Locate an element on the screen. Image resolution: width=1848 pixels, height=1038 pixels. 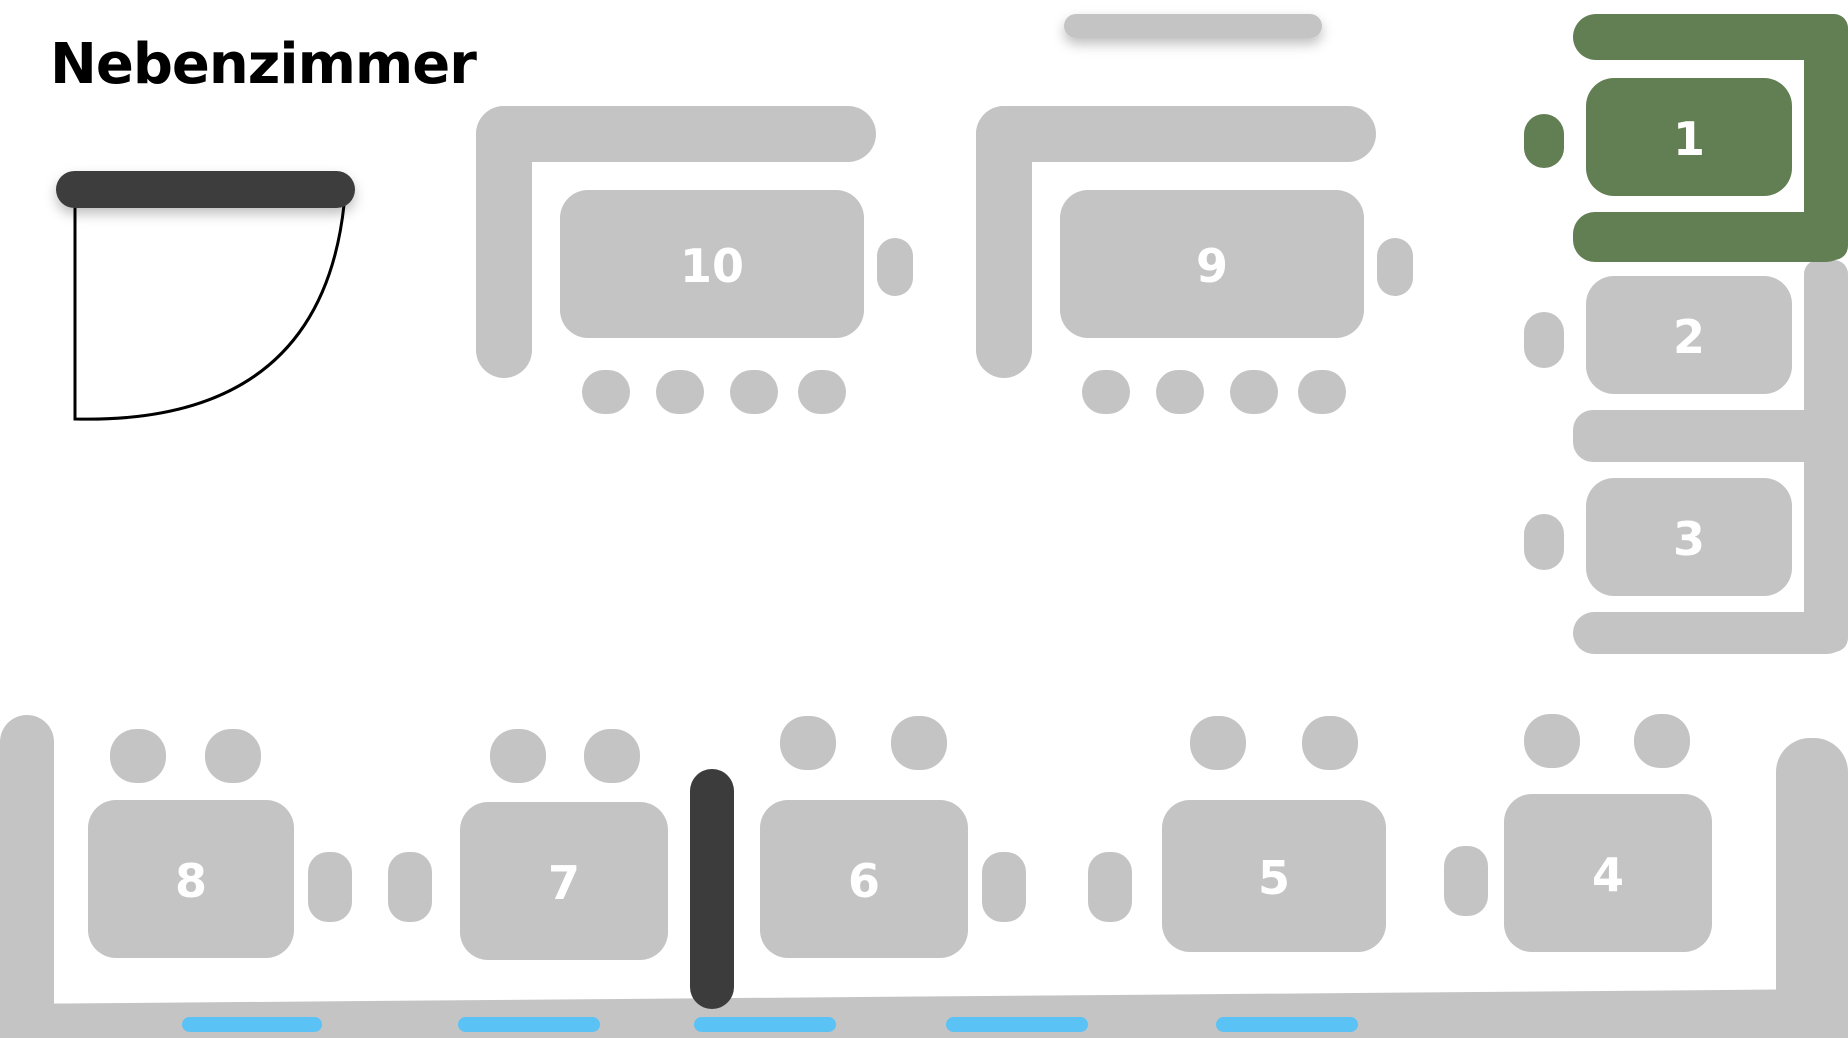
partition-wall is located at coordinates (712, 889).